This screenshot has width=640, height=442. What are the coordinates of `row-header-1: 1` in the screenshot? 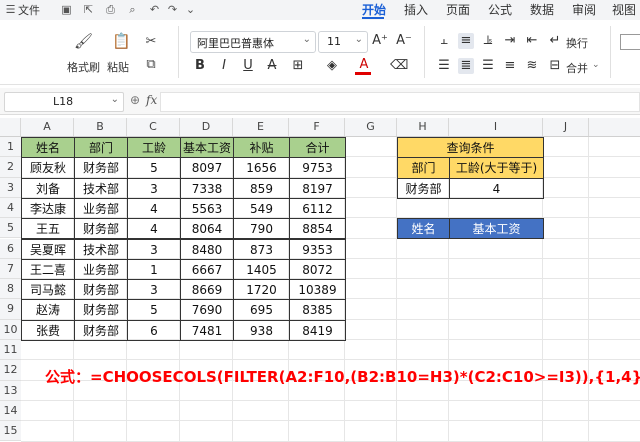 It's located at (10, 147).